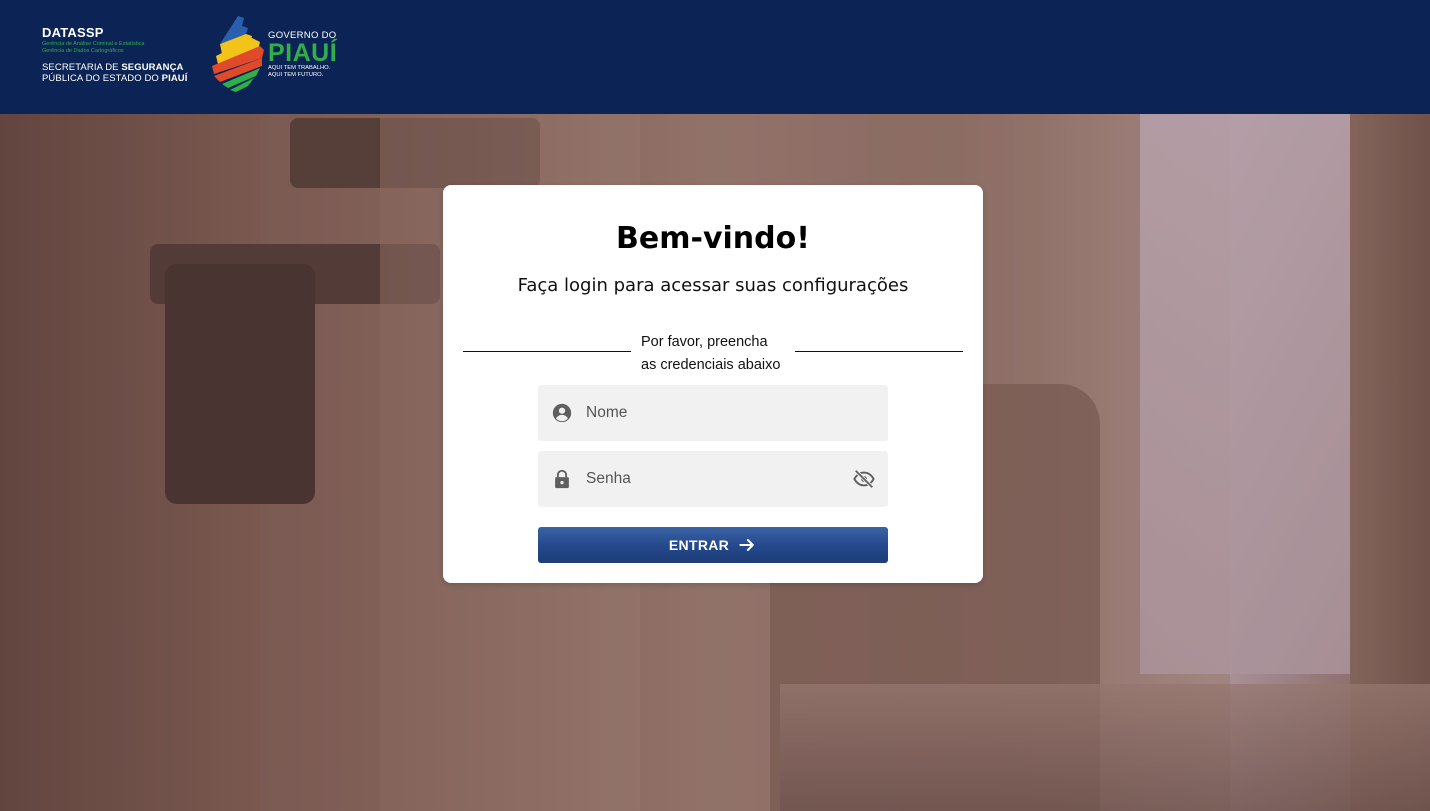 The height and width of the screenshot is (811, 1430). I want to click on secretaria-bold-2: PIAUÍ, so click(174, 78).